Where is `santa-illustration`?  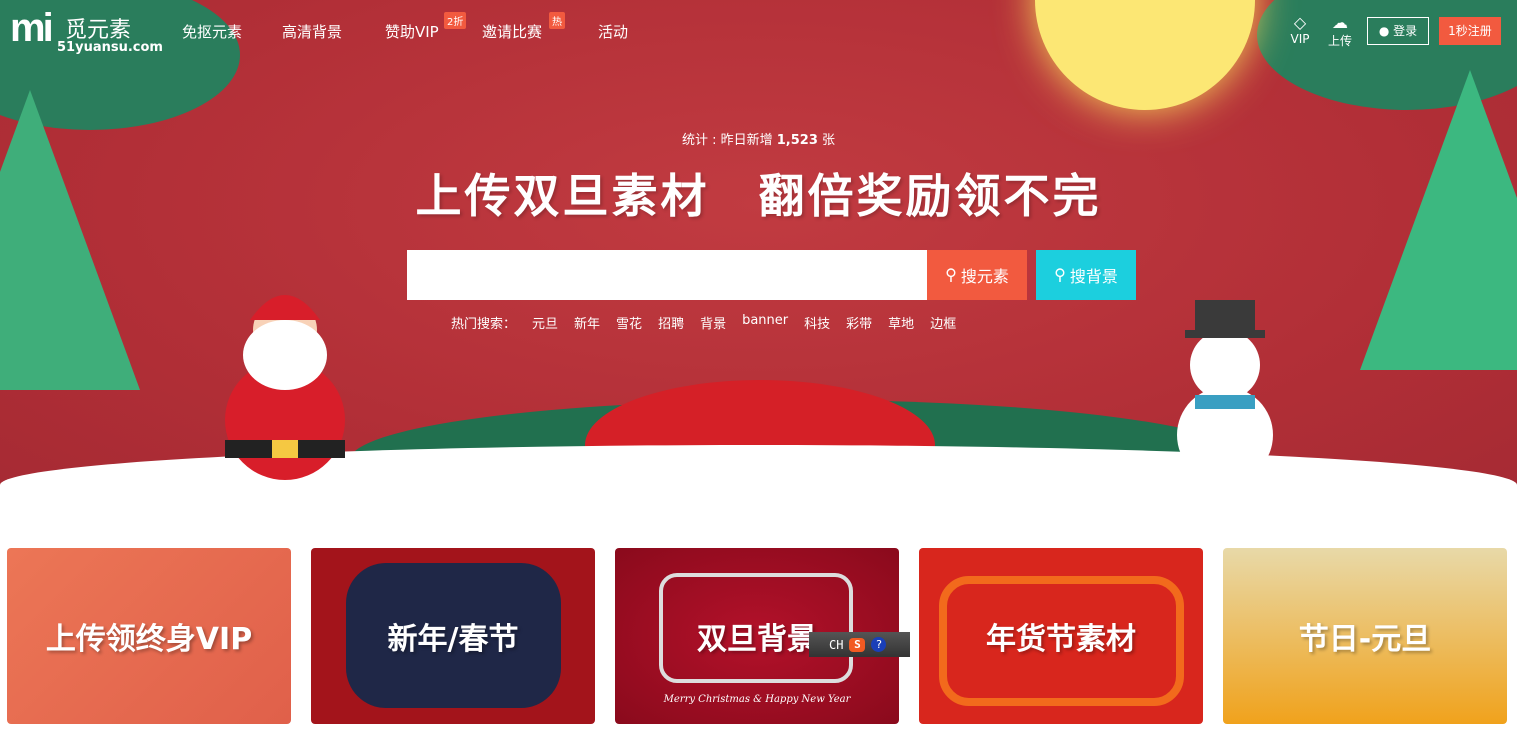 santa-illustration is located at coordinates (285, 387).